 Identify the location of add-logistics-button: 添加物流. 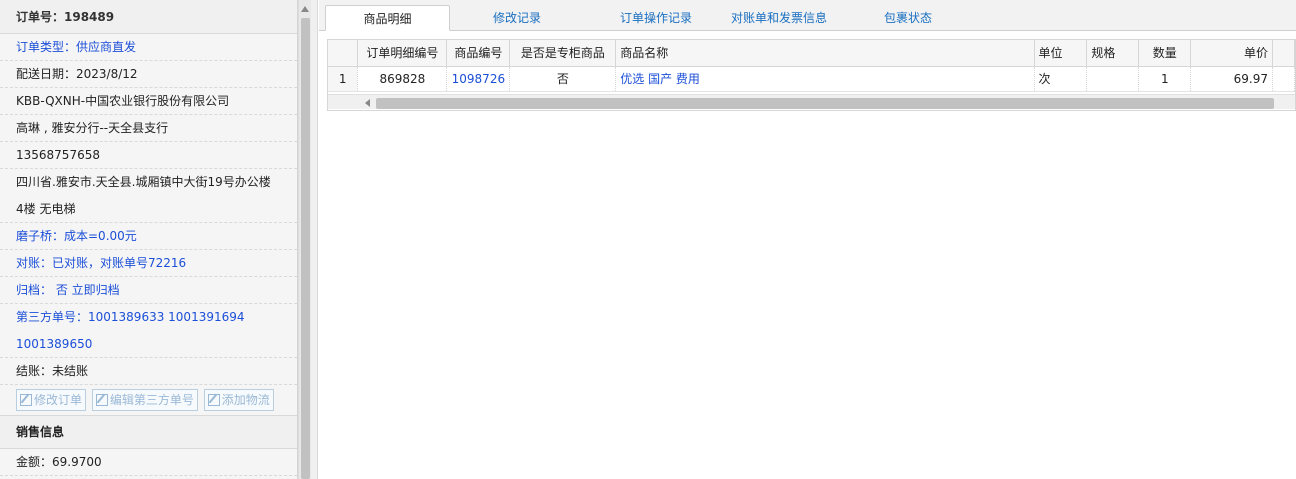
(238, 399).